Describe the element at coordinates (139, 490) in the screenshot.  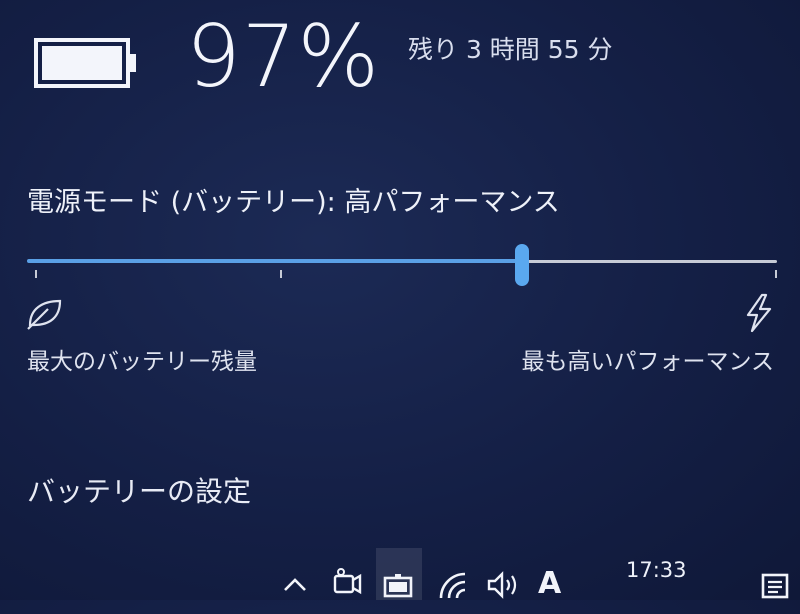
I see `battery-settings-link: バッテリーの設定` at that location.